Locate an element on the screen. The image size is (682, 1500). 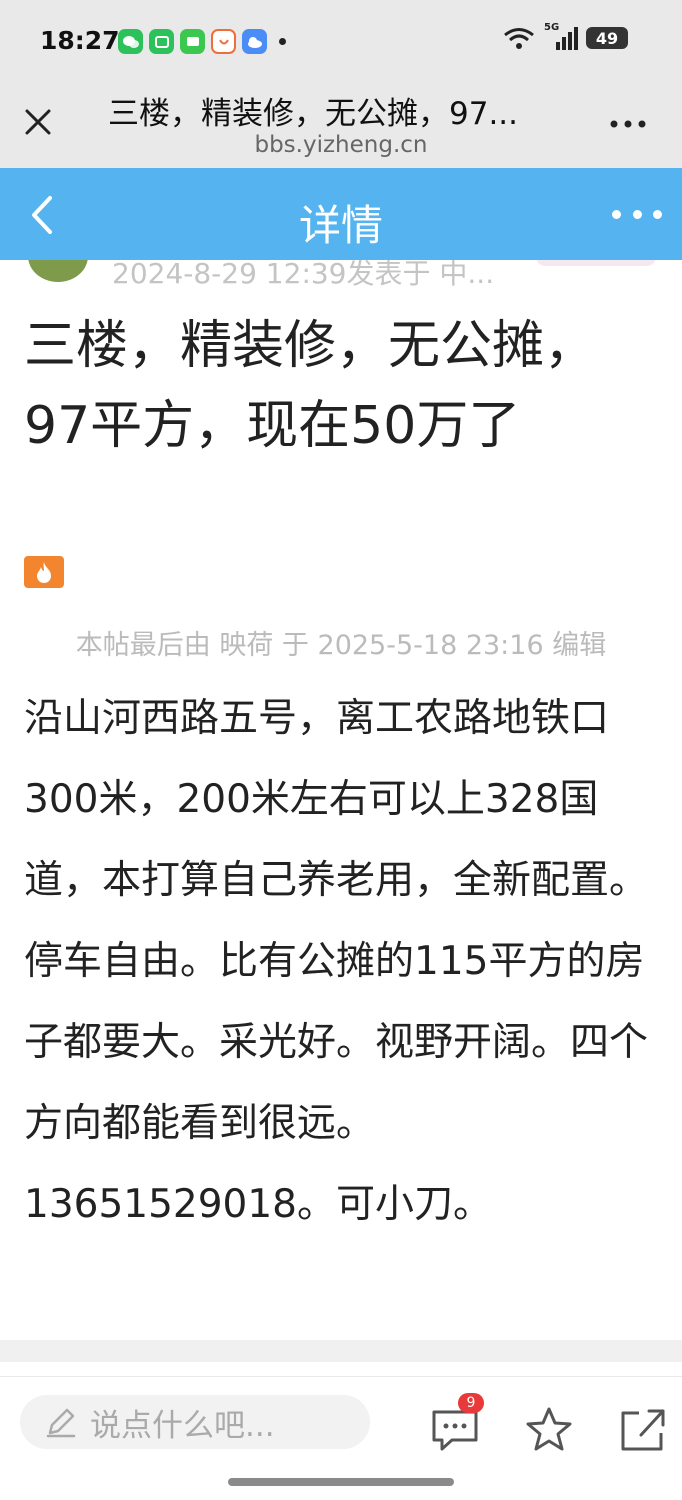
comments-button: 9 is located at coordinates (456, 1425).